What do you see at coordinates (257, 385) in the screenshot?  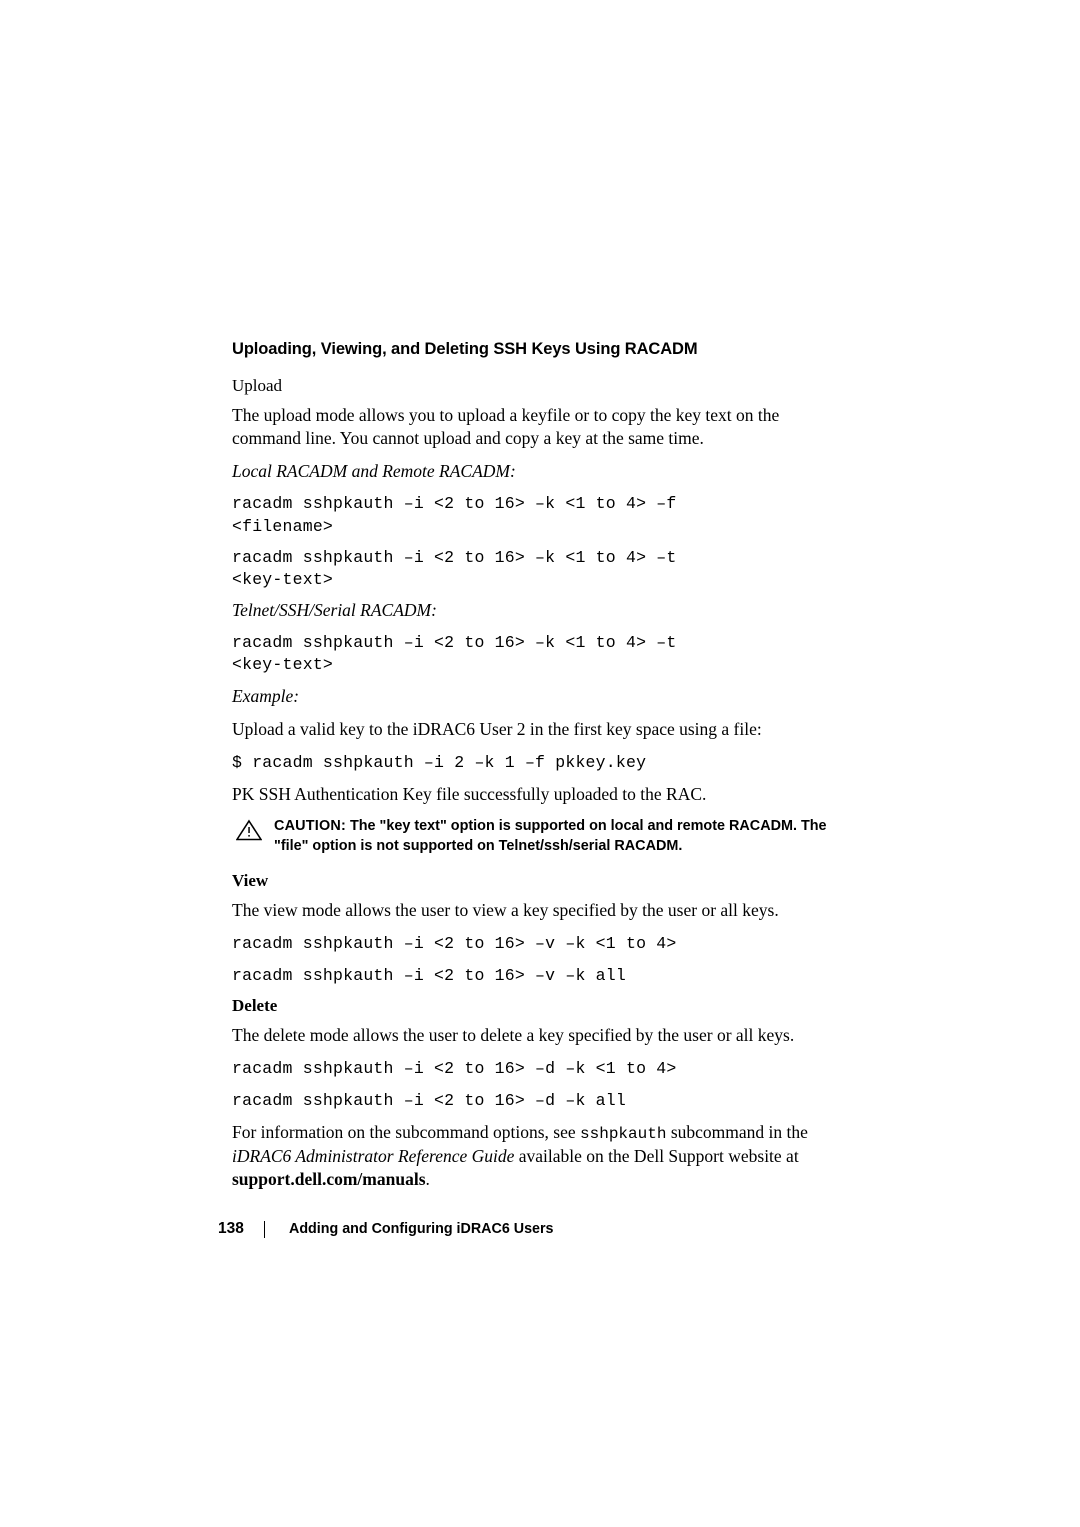 I see `heading-upload: Upload` at bounding box center [257, 385].